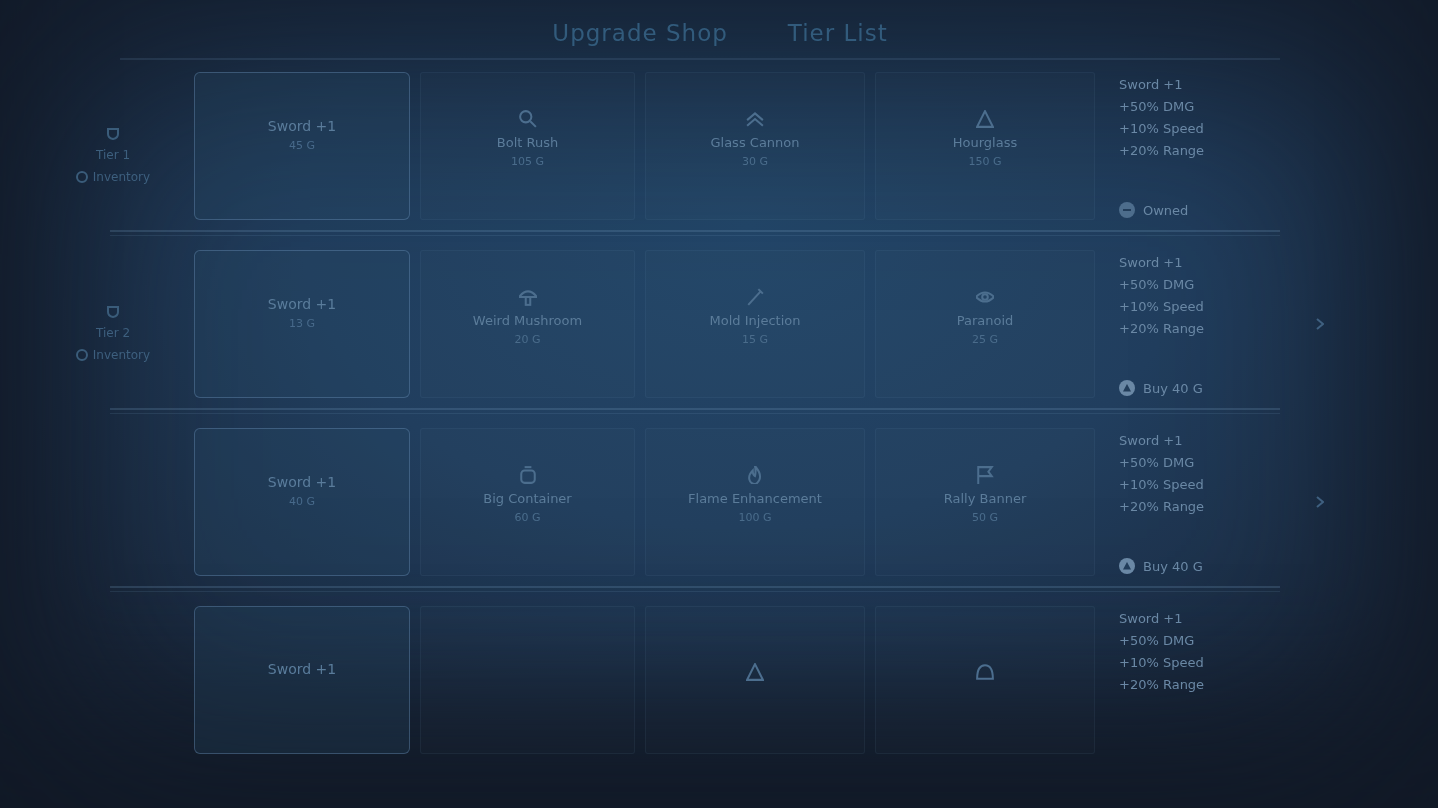 This screenshot has width=1438, height=808. What do you see at coordinates (755, 142) in the screenshot?
I see `item-name: Glass Cannon` at bounding box center [755, 142].